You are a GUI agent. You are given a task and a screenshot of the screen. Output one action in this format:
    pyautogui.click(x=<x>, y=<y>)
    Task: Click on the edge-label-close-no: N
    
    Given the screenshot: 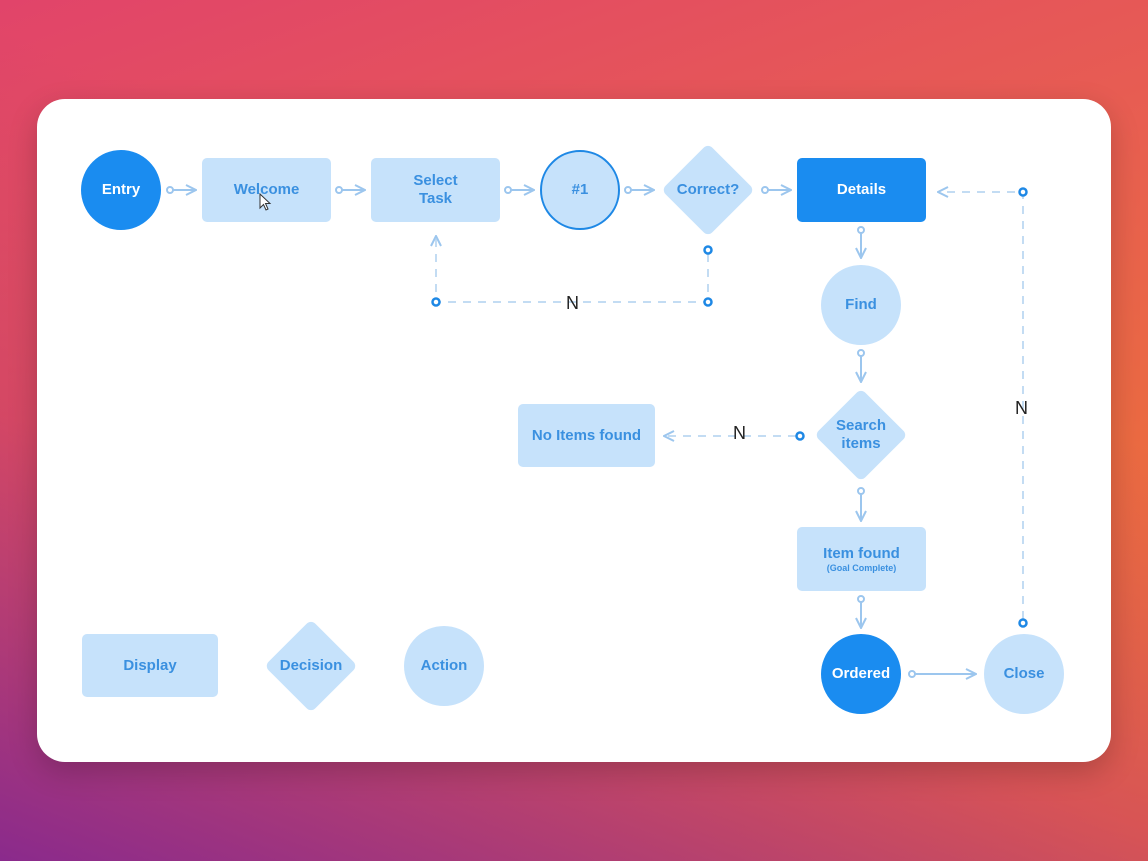 What is the action you would take?
    pyautogui.click(x=1021, y=408)
    